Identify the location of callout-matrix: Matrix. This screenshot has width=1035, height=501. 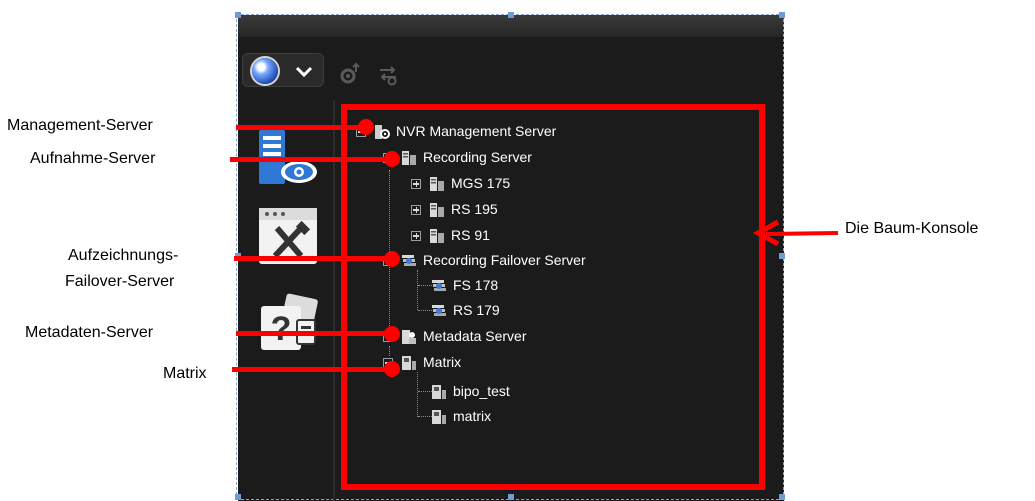
(185, 373).